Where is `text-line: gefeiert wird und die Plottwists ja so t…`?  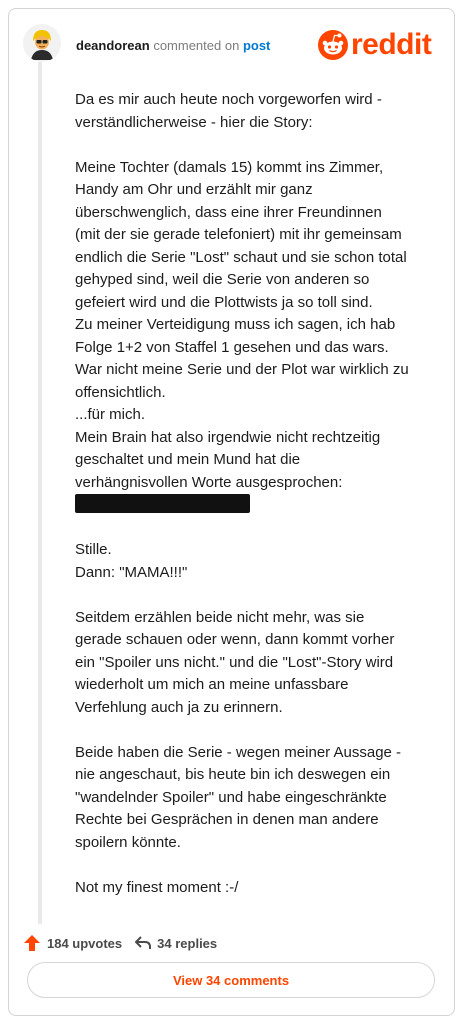
text-line: gefeiert wird und die Plottwists ja so t… is located at coordinates (224, 302).